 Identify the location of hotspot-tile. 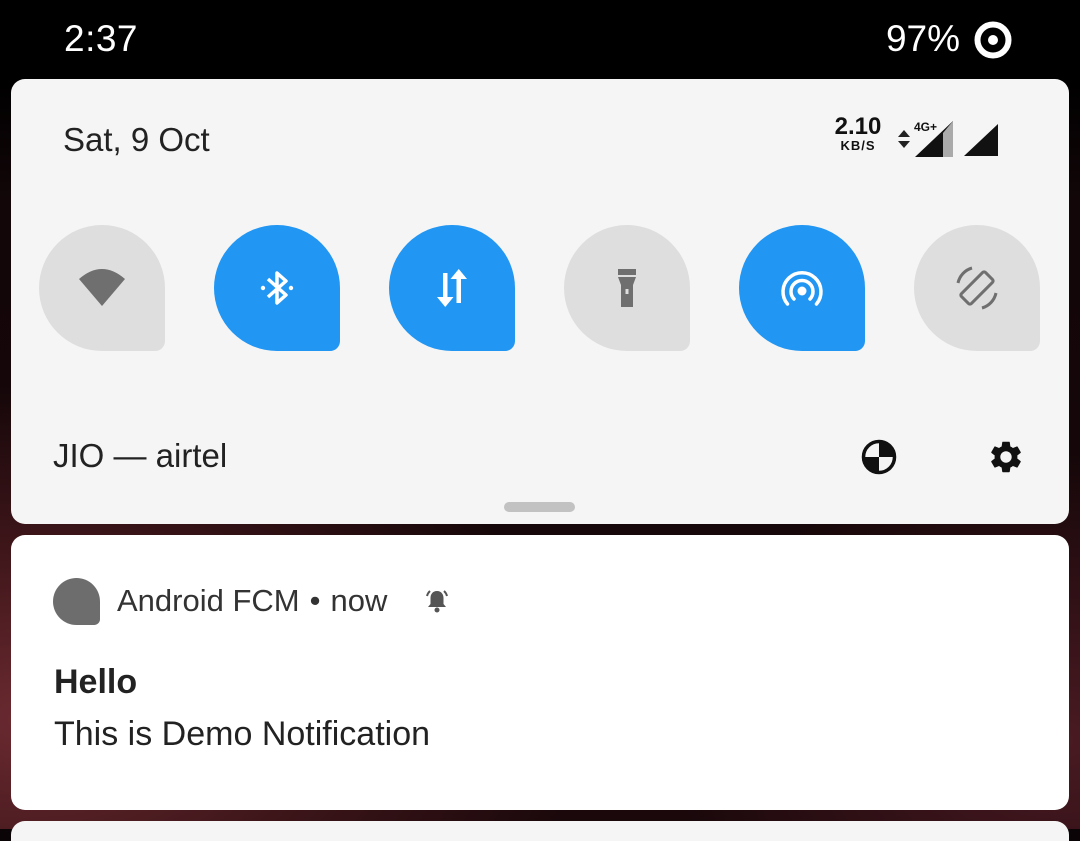
(802, 288).